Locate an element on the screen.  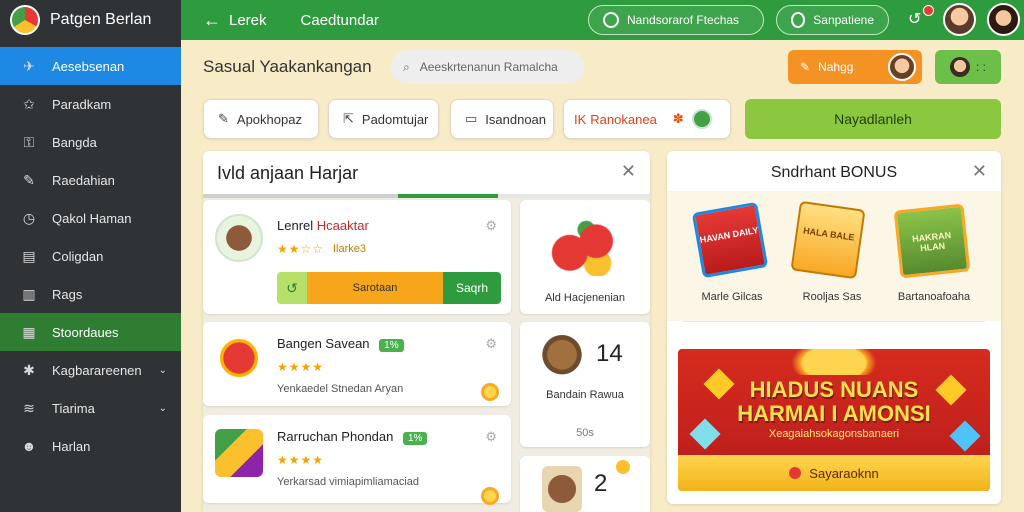
record-icon is located at coordinates (795, 473).